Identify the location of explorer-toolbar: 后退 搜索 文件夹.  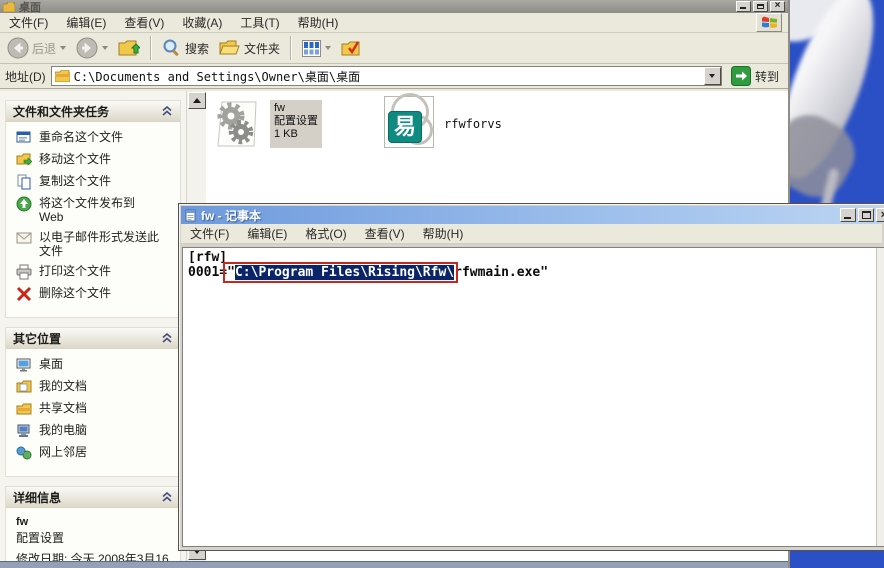
(394, 48).